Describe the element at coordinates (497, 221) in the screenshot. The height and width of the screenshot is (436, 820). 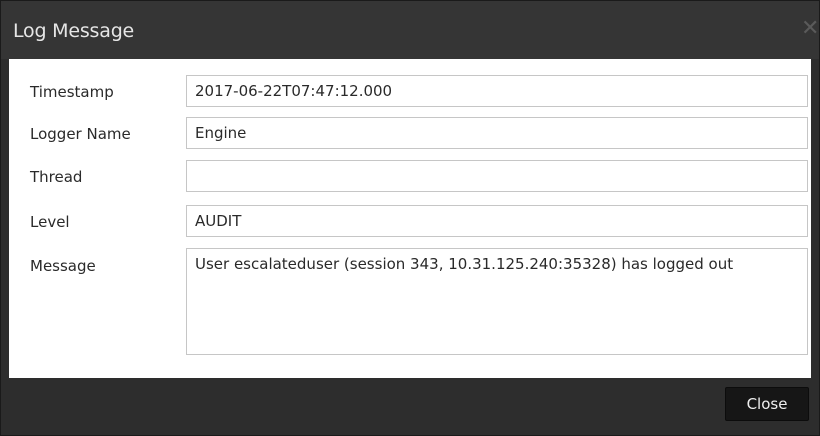
I see `level-field: AUDIT` at that location.